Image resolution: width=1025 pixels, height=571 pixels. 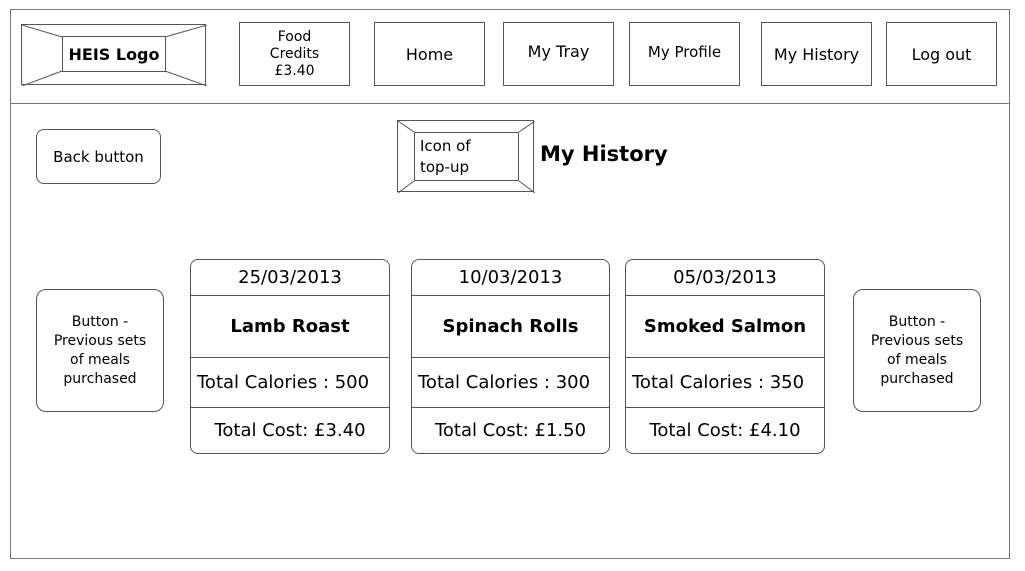 I want to click on header-divider, so click(x=510, y=103).